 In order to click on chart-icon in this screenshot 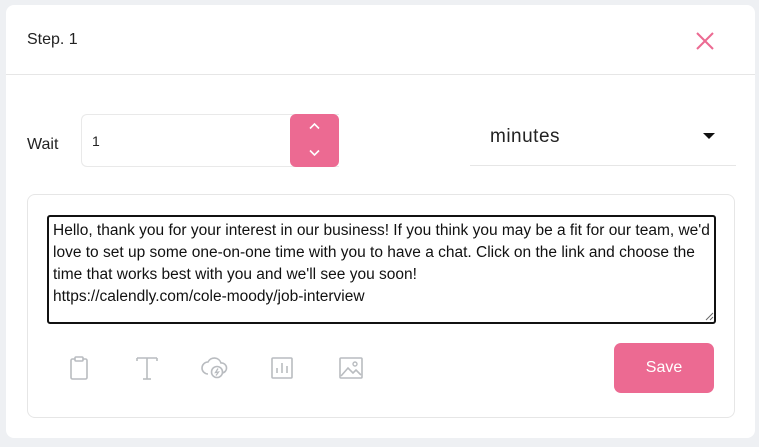, I will do `click(282, 368)`.